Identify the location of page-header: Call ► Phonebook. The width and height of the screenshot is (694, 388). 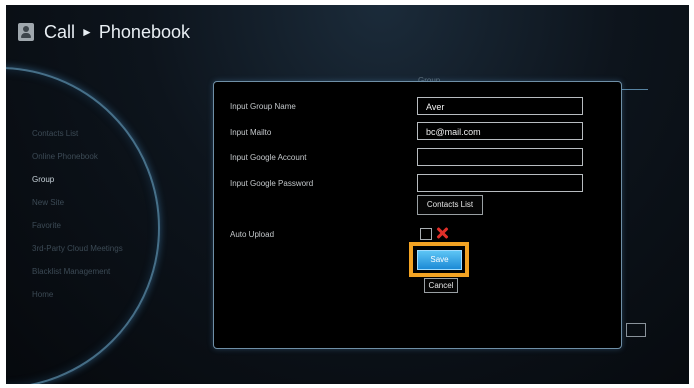
(104, 32).